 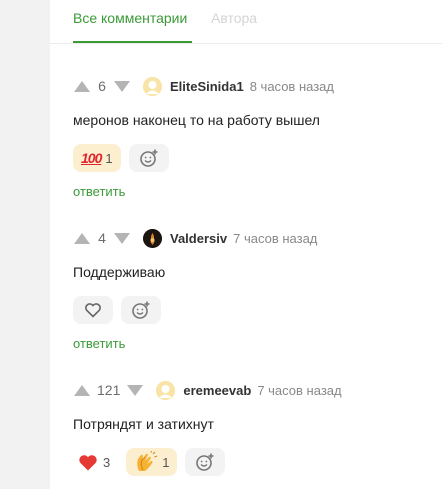 I want to click on tabs-divider, so click(x=246, y=43).